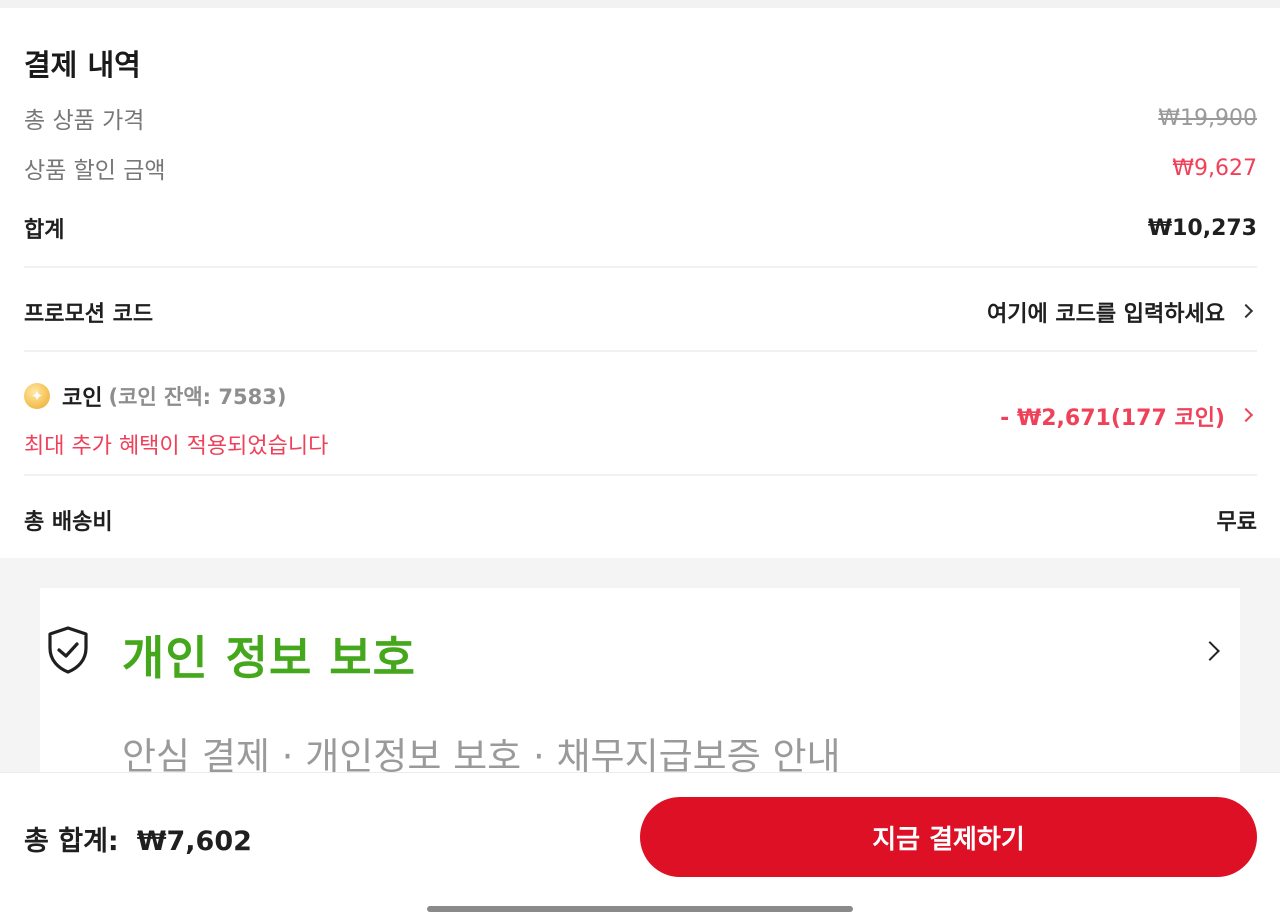  What do you see at coordinates (1236, 522) in the screenshot?
I see `shipping-value: 무료` at bounding box center [1236, 522].